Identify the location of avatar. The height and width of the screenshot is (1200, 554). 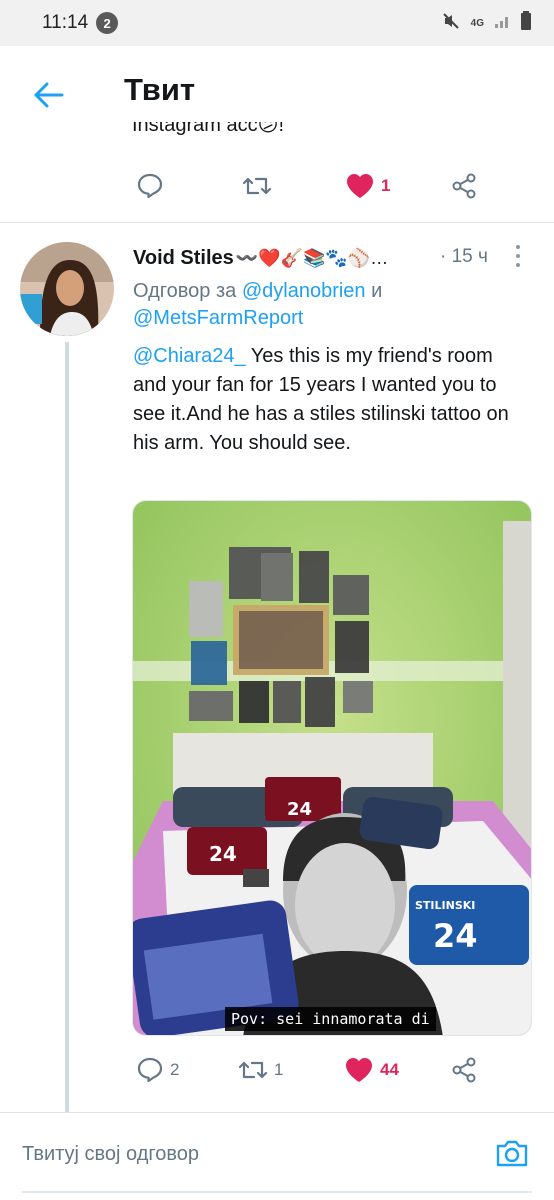
(67, 289).